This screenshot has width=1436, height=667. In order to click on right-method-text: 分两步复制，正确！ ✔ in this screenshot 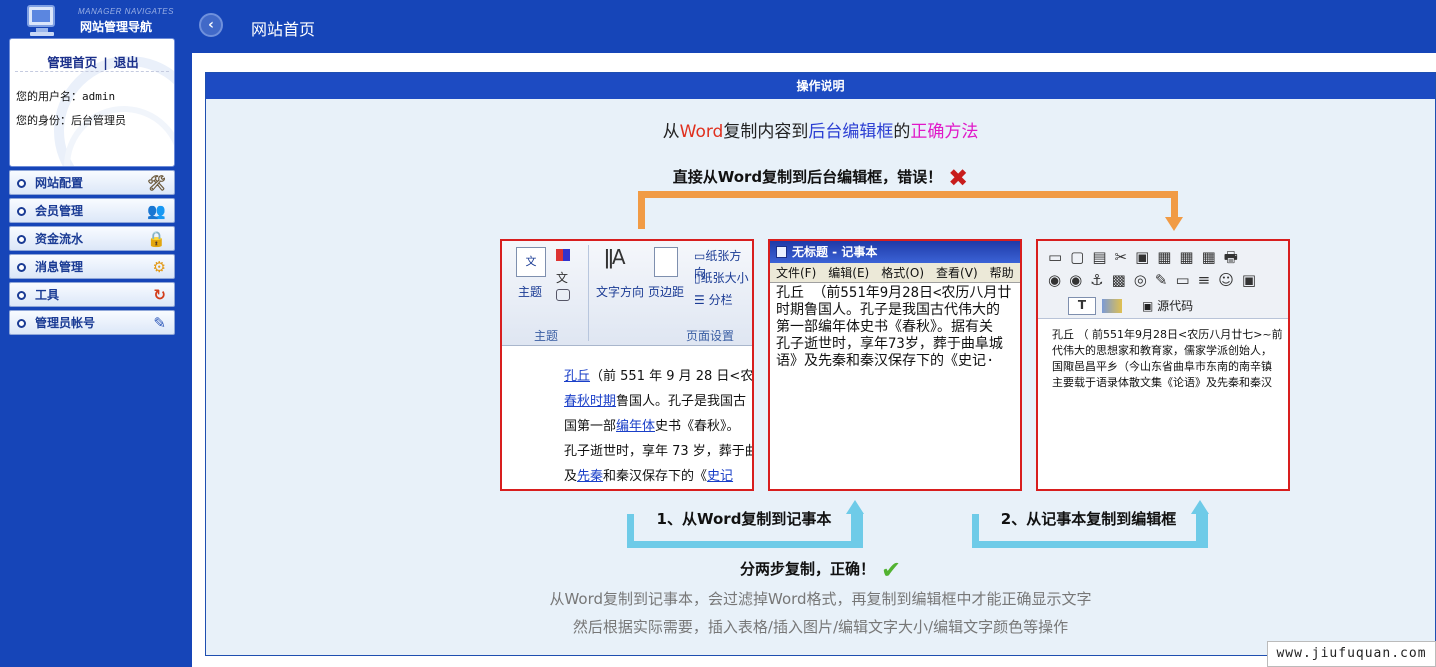, I will do `click(820, 569)`.